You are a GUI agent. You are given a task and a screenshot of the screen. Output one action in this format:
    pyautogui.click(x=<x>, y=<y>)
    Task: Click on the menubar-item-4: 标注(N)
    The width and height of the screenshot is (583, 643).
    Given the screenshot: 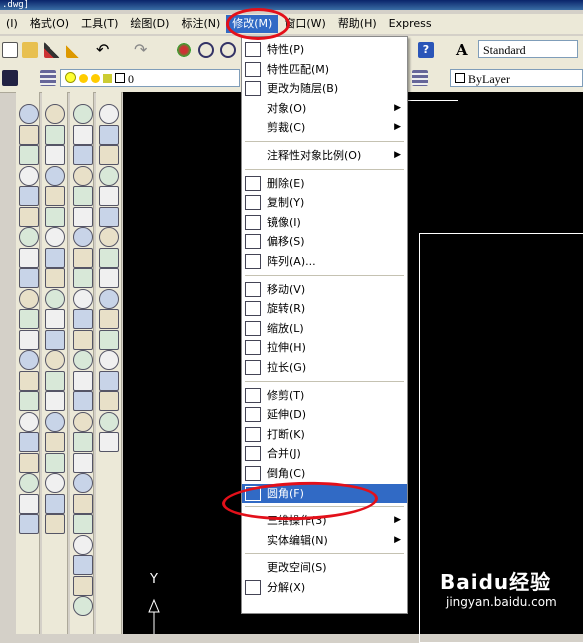 What is the action you would take?
    pyautogui.click(x=200, y=24)
    